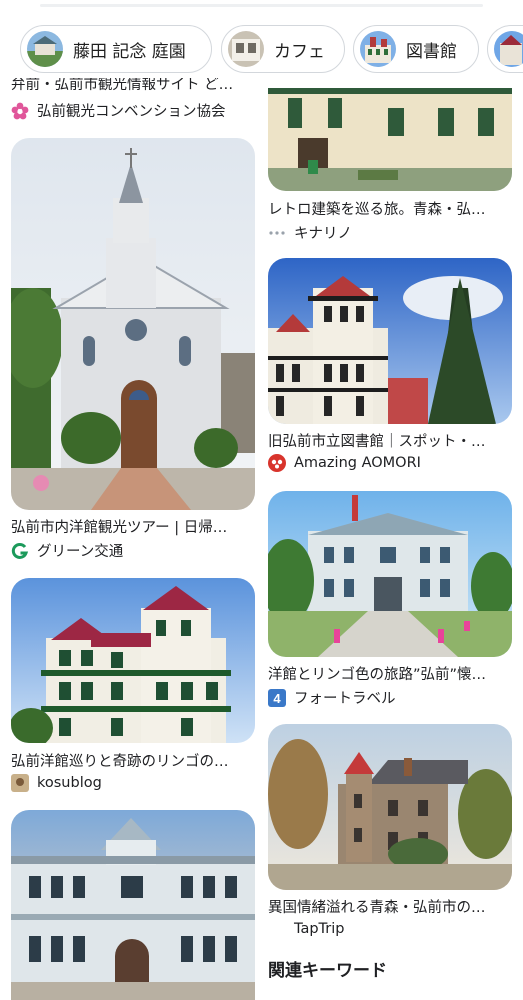 The height and width of the screenshot is (1000, 523). I want to click on amazing-logo-icon, so click(277, 463).